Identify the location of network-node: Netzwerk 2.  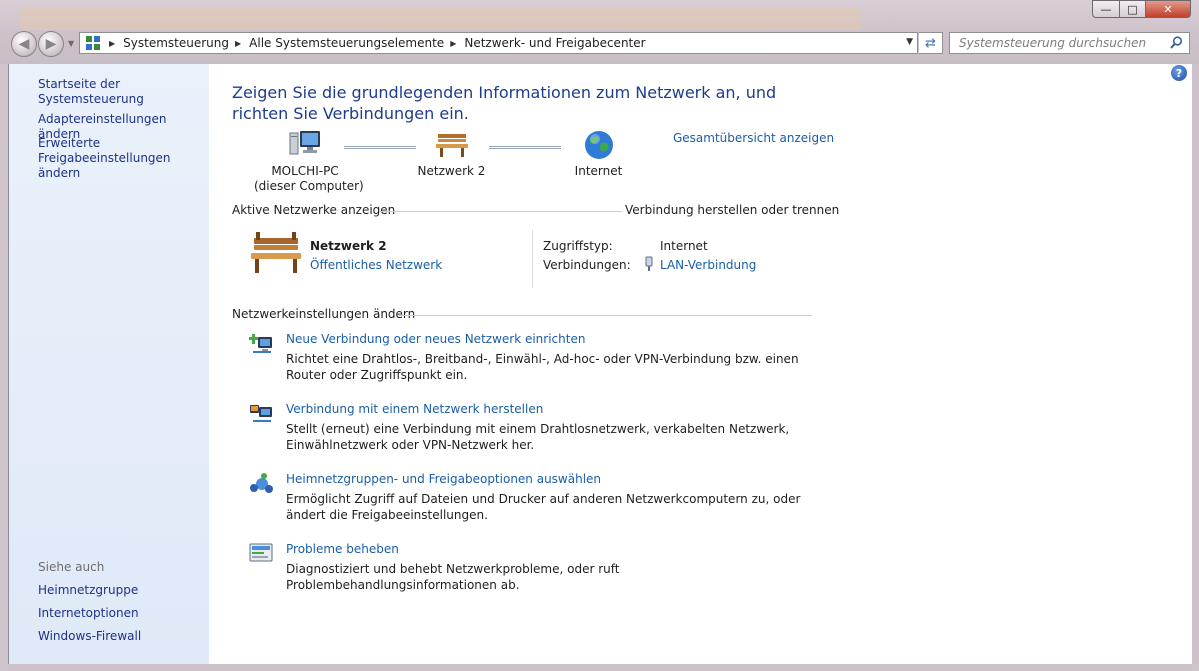
(451, 153).